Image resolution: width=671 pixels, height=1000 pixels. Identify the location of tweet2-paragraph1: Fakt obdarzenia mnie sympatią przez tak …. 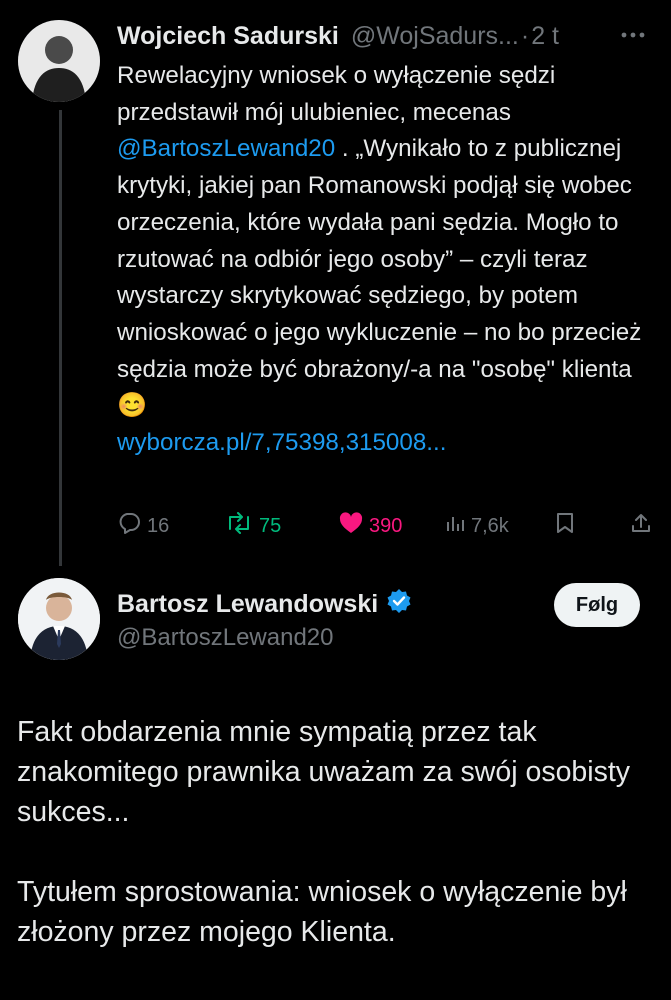
(324, 772).